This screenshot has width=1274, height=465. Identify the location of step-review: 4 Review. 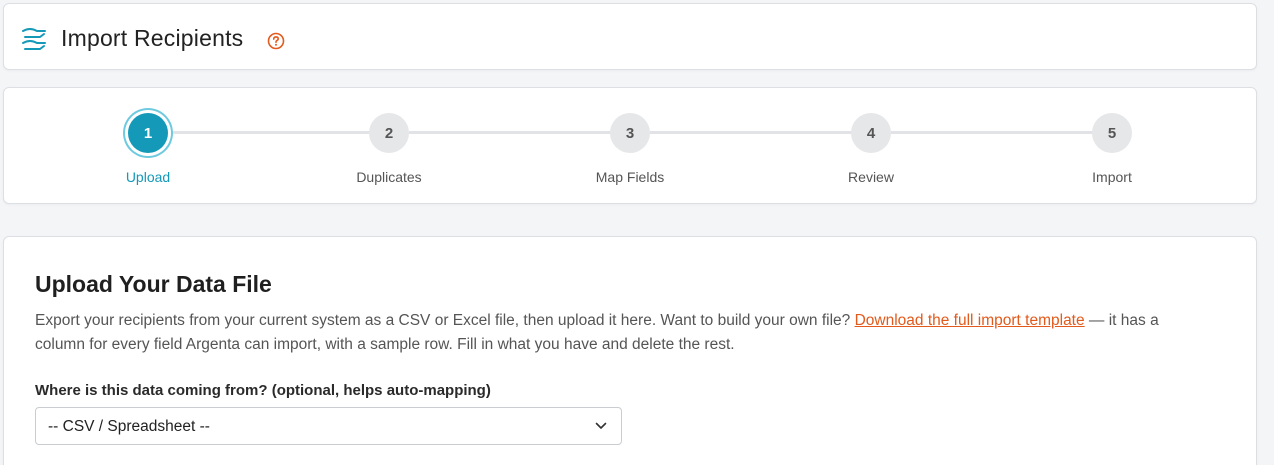
(871, 149).